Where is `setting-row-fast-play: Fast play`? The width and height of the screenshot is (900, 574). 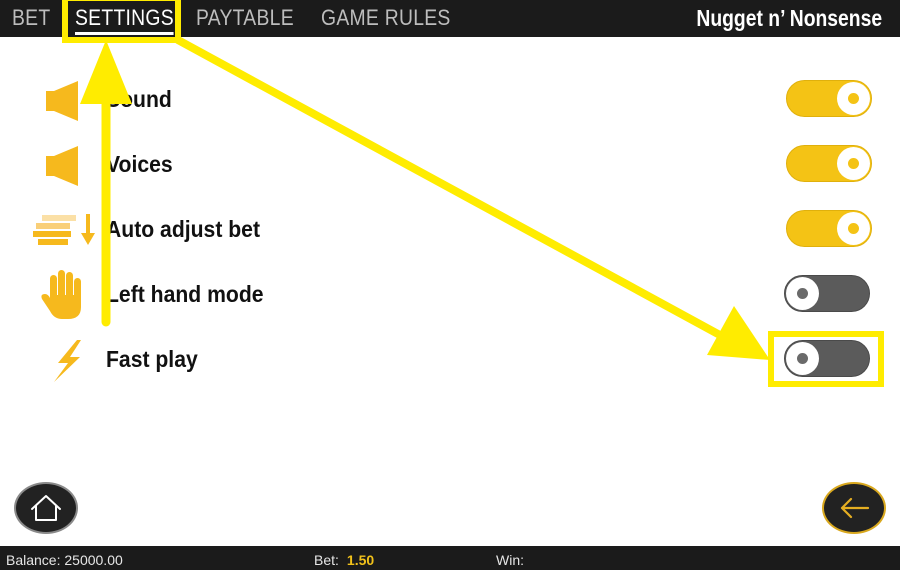
setting-row-fast-play: Fast play is located at coordinates (450, 360).